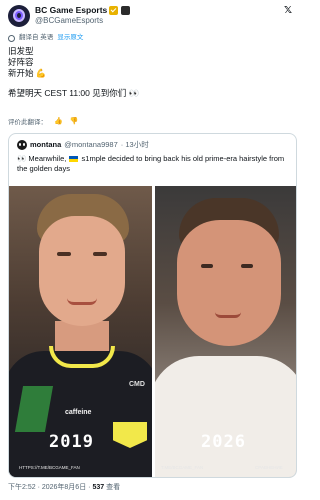 Image resolution: width=320 pixels, height=500 pixels. What do you see at coordinates (58, 121) in the screenshot?
I see `thumbs-up-icon: 👍` at bounding box center [58, 121].